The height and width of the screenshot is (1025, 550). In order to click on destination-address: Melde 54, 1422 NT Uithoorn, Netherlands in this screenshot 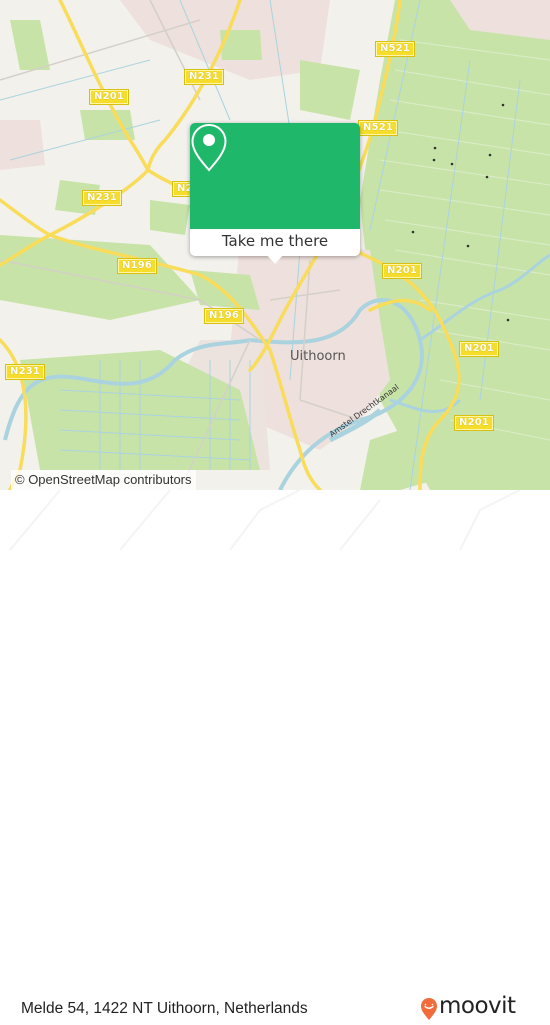, I will do `click(164, 1008)`.